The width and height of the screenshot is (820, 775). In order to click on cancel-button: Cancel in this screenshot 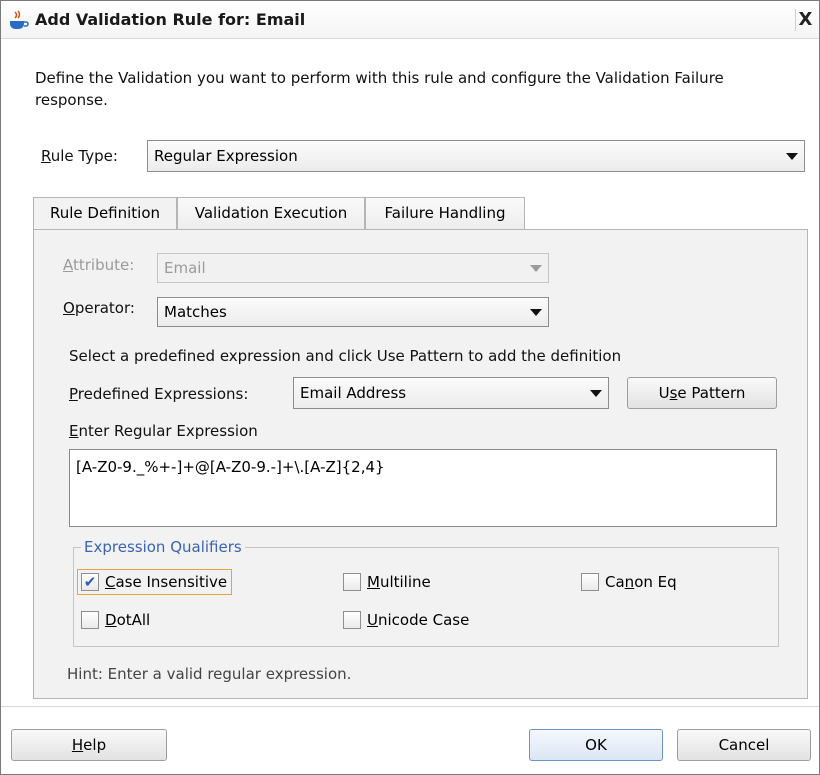, I will do `click(744, 745)`.